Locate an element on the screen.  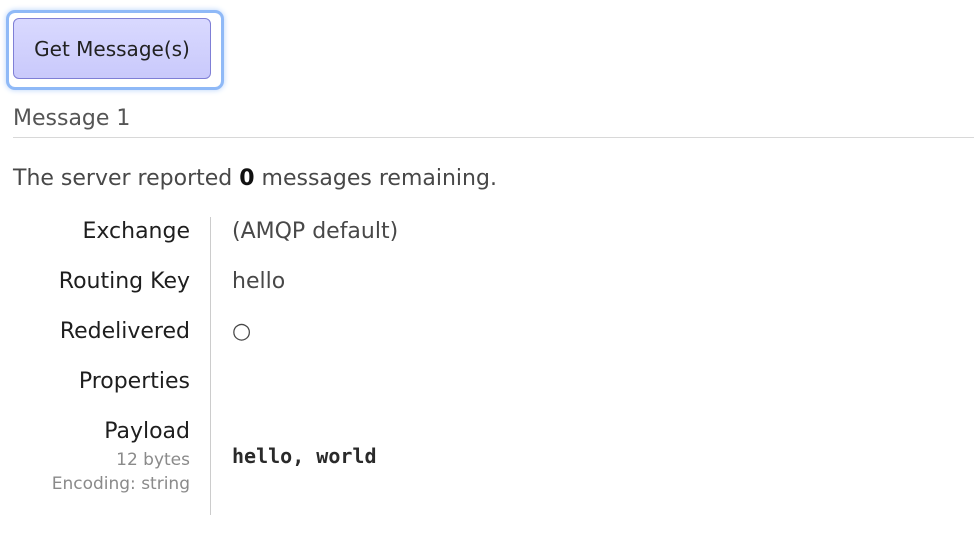
payload-encoding: Encoding: string is located at coordinates (120, 484).